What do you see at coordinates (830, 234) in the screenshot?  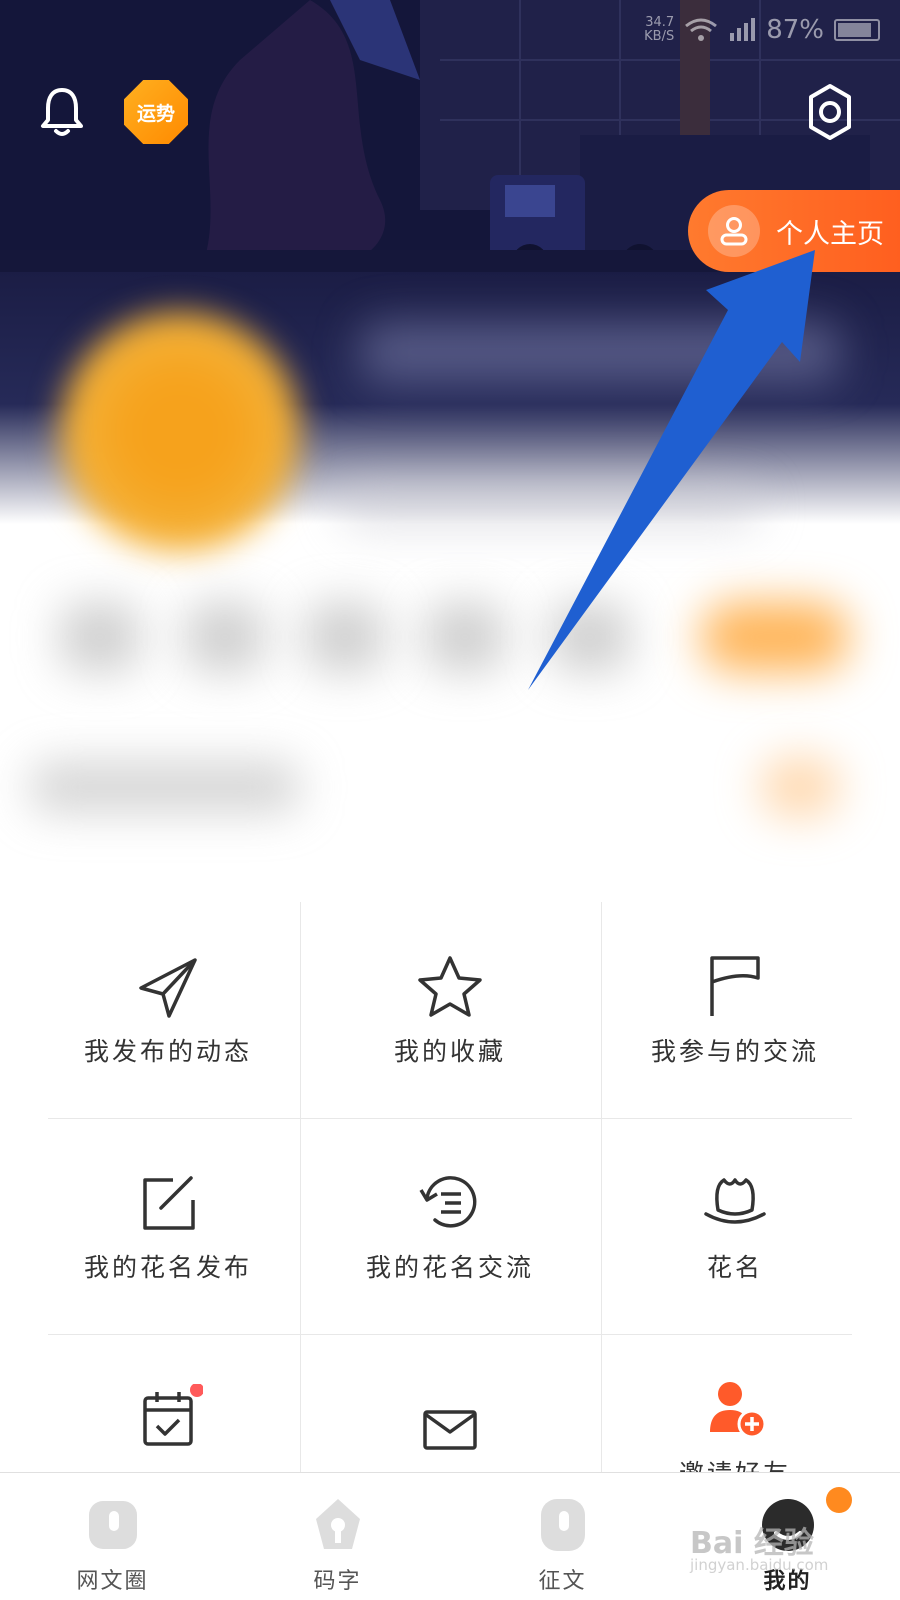 I see `personal-homepage-label: 个人主页` at bounding box center [830, 234].